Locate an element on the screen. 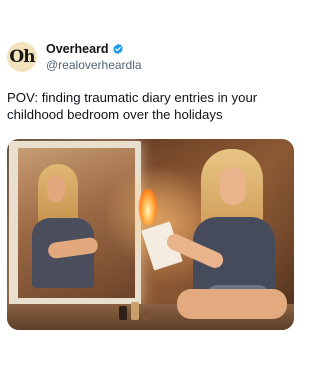 The height and width of the screenshot is (375, 320). woman-face is located at coordinates (233, 186).